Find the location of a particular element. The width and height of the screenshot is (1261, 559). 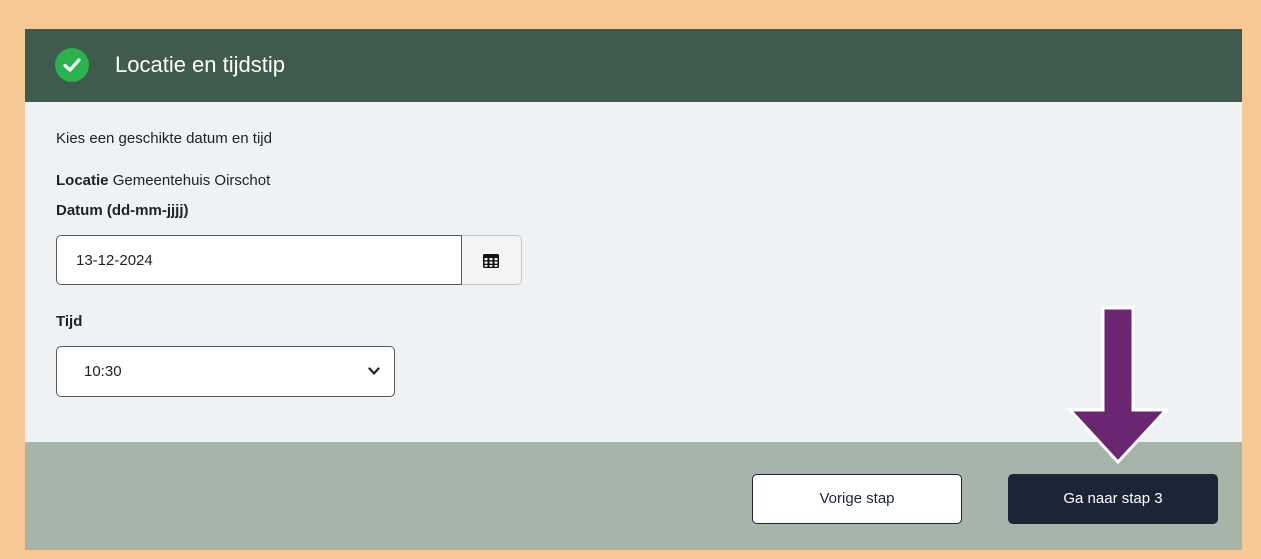

calendar-icon is located at coordinates (491, 261).